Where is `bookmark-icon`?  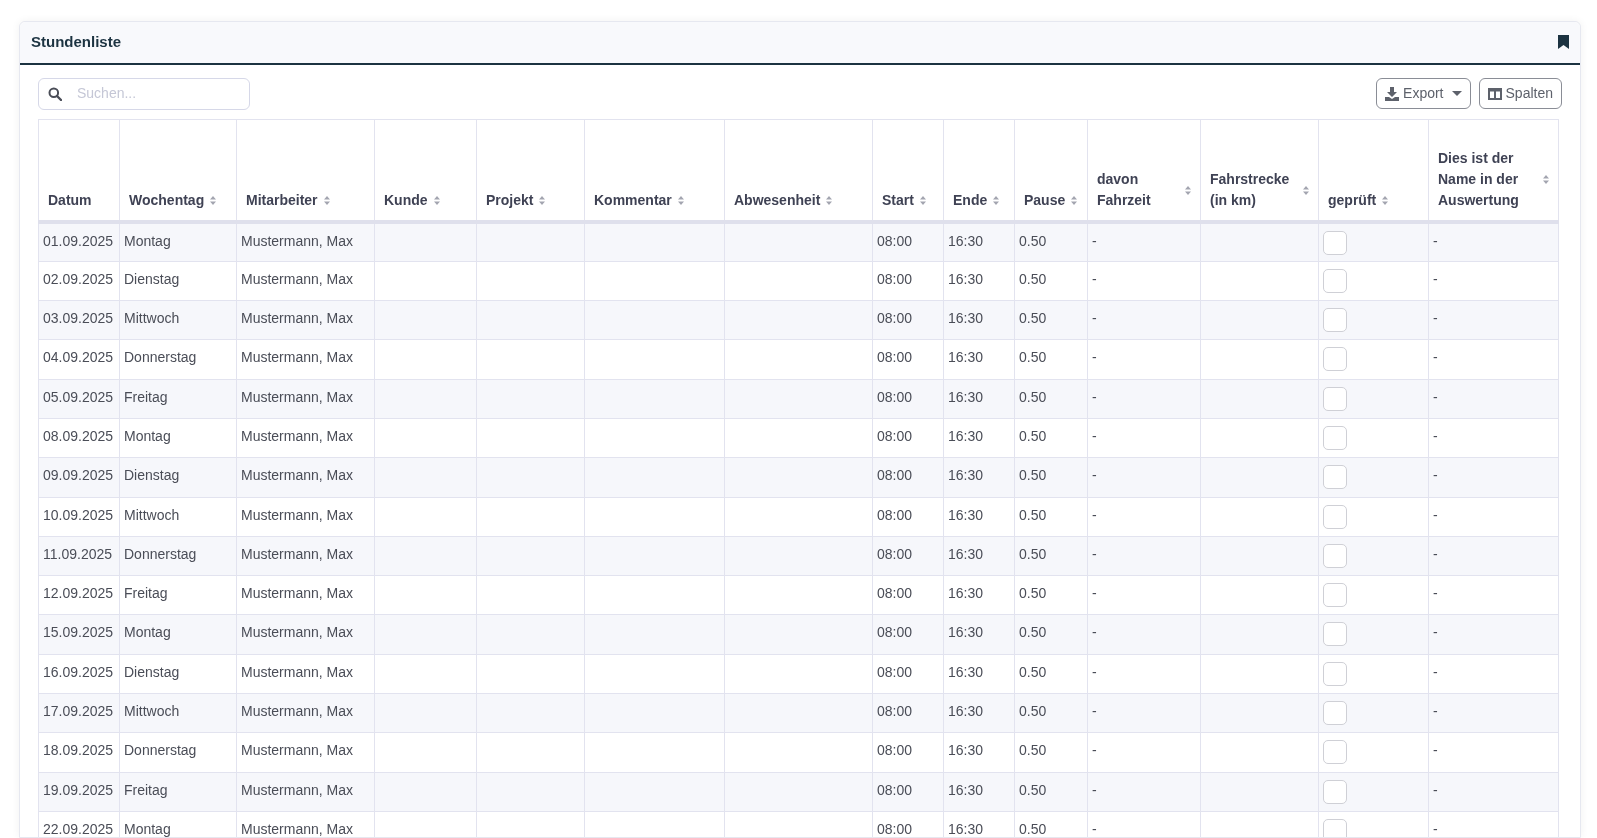
bookmark-icon is located at coordinates (1563, 42).